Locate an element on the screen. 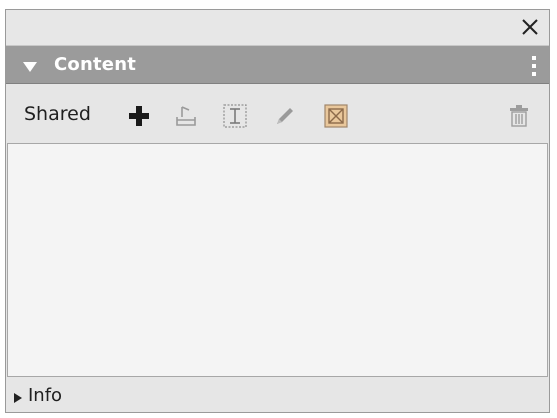  text-frame-icon is located at coordinates (235, 116).